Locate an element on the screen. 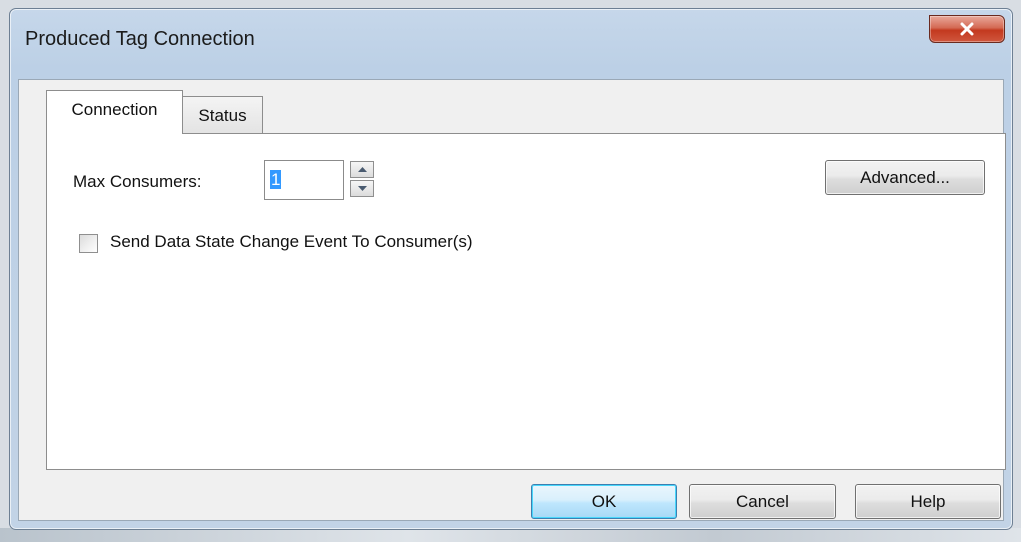 The width and height of the screenshot is (1021, 542). ok-button: OK is located at coordinates (604, 501).